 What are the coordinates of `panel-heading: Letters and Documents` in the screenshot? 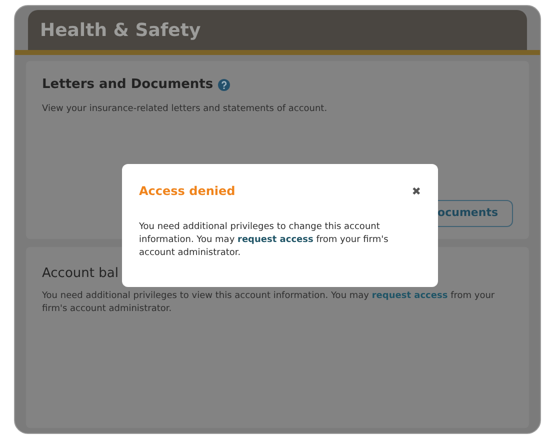 It's located at (128, 85).